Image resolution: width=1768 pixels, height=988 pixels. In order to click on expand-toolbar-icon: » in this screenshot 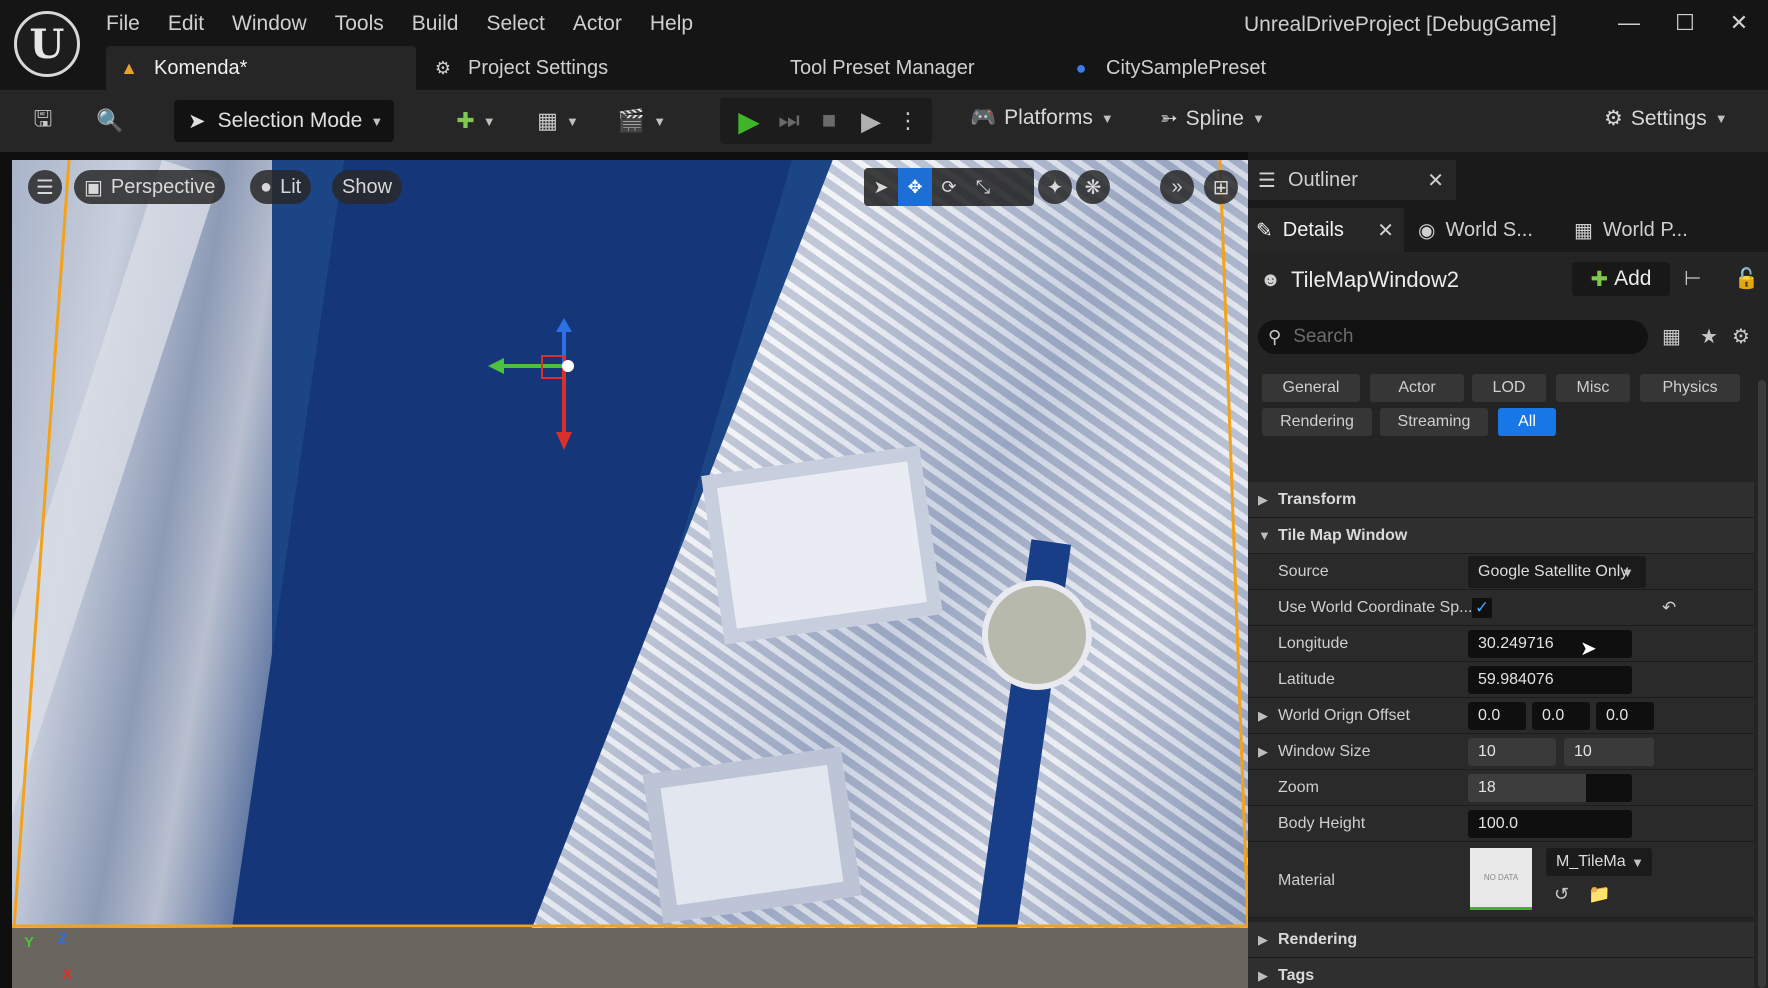, I will do `click(1177, 187)`.